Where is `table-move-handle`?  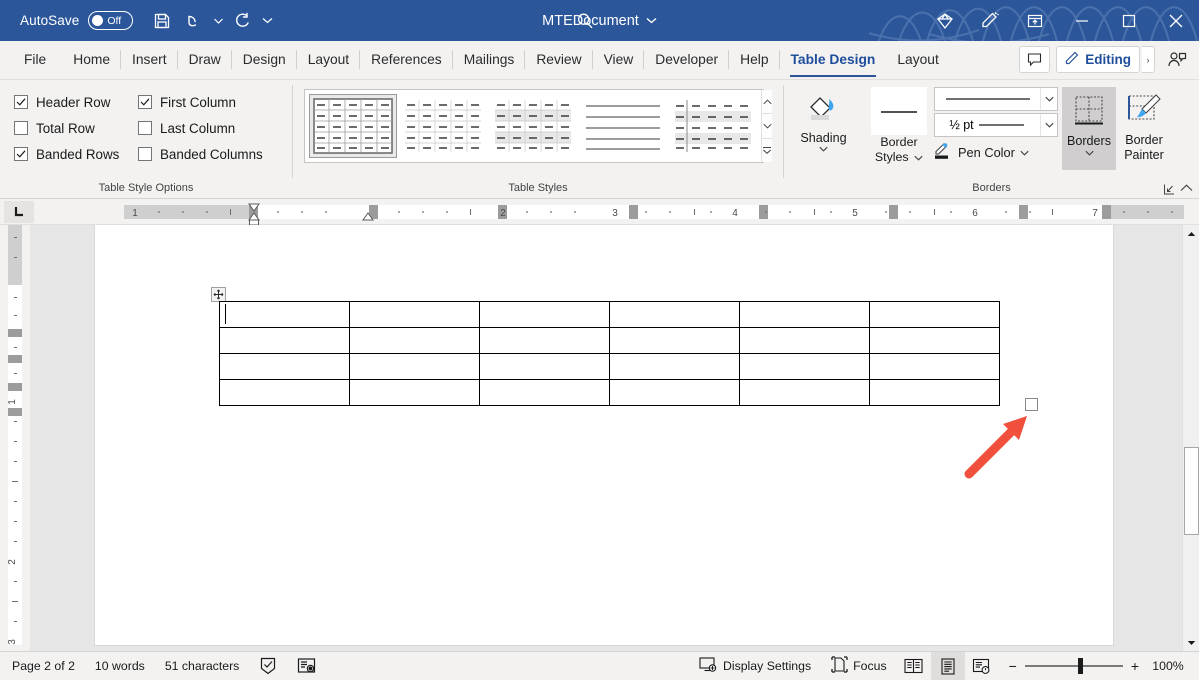
table-move-handle is located at coordinates (218, 294).